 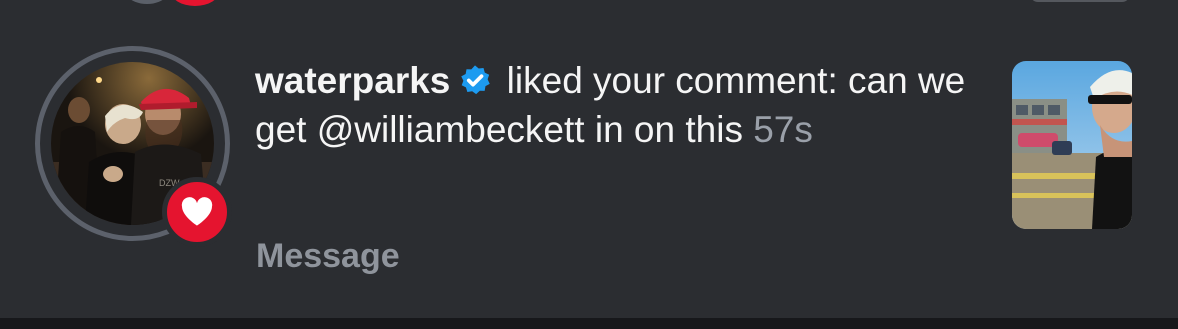 What do you see at coordinates (667, 80) in the screenshot?
I see `action-text: liked your comment:` at bounding box center [667, 80].